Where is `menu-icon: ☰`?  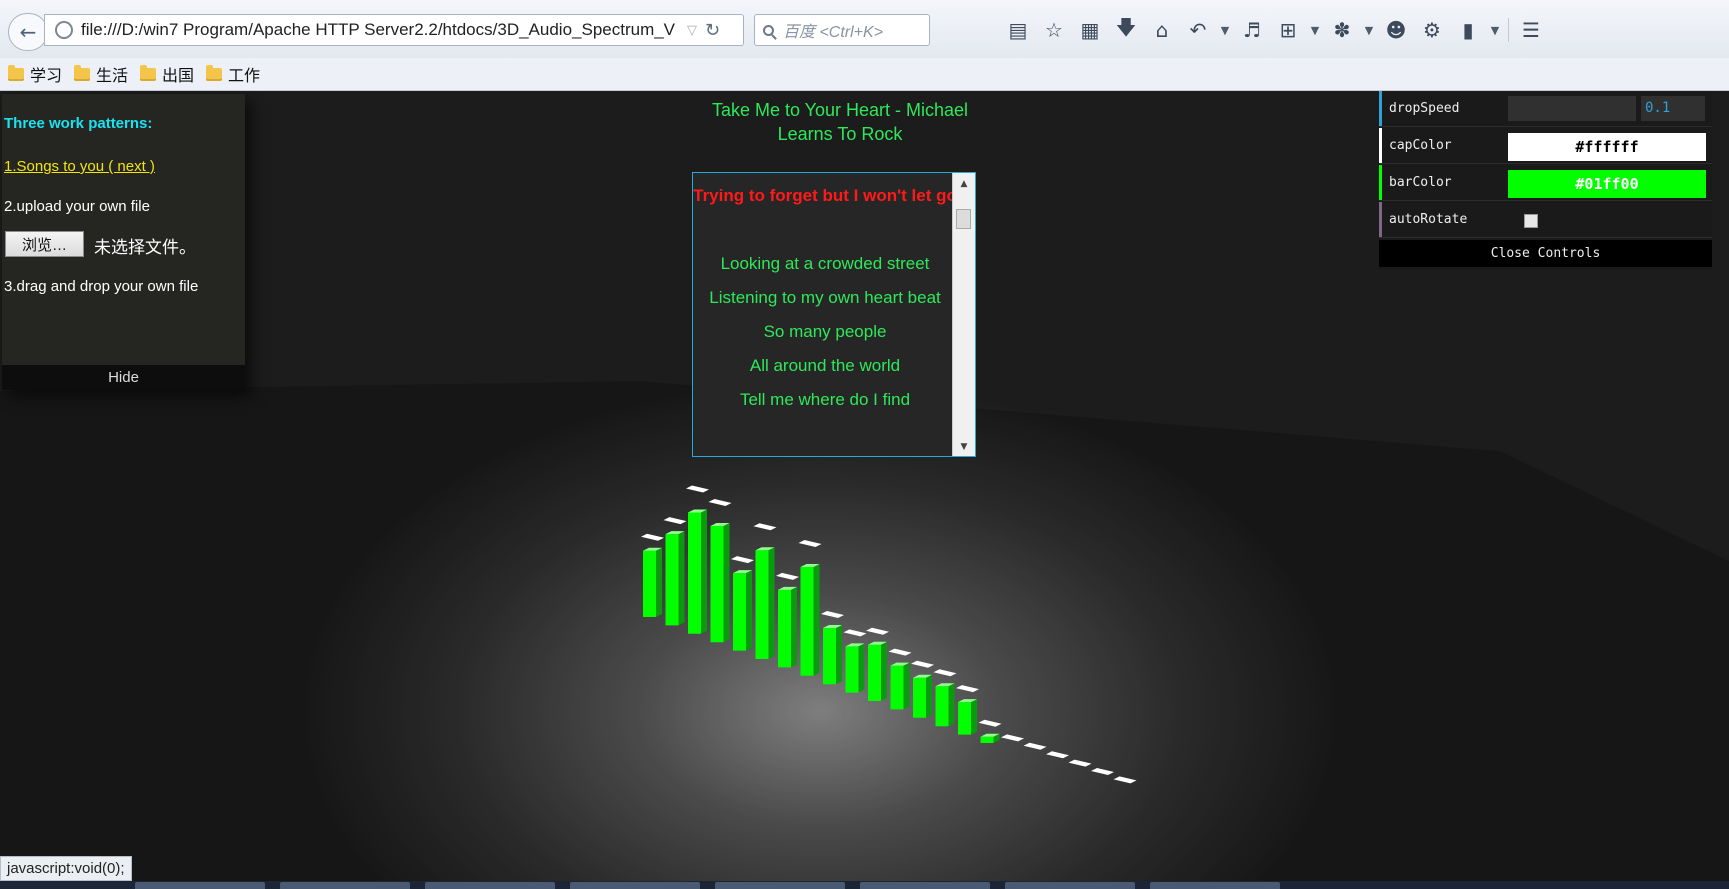
menu-icon: ☰ is located at coordinates (1531, 30).